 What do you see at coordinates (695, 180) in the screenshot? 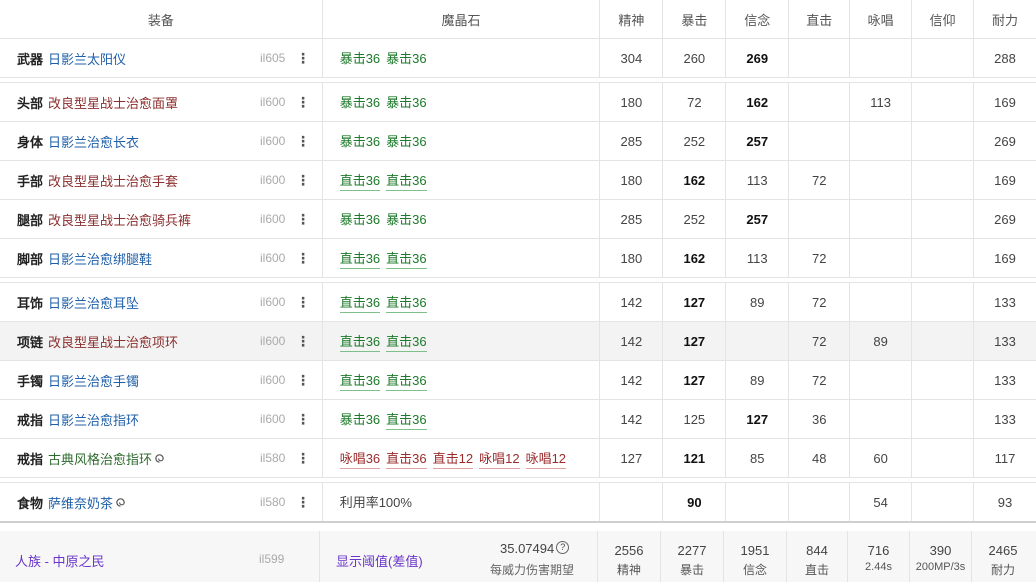
I see `stat-crit: 162` at bounding box center [695, 180].